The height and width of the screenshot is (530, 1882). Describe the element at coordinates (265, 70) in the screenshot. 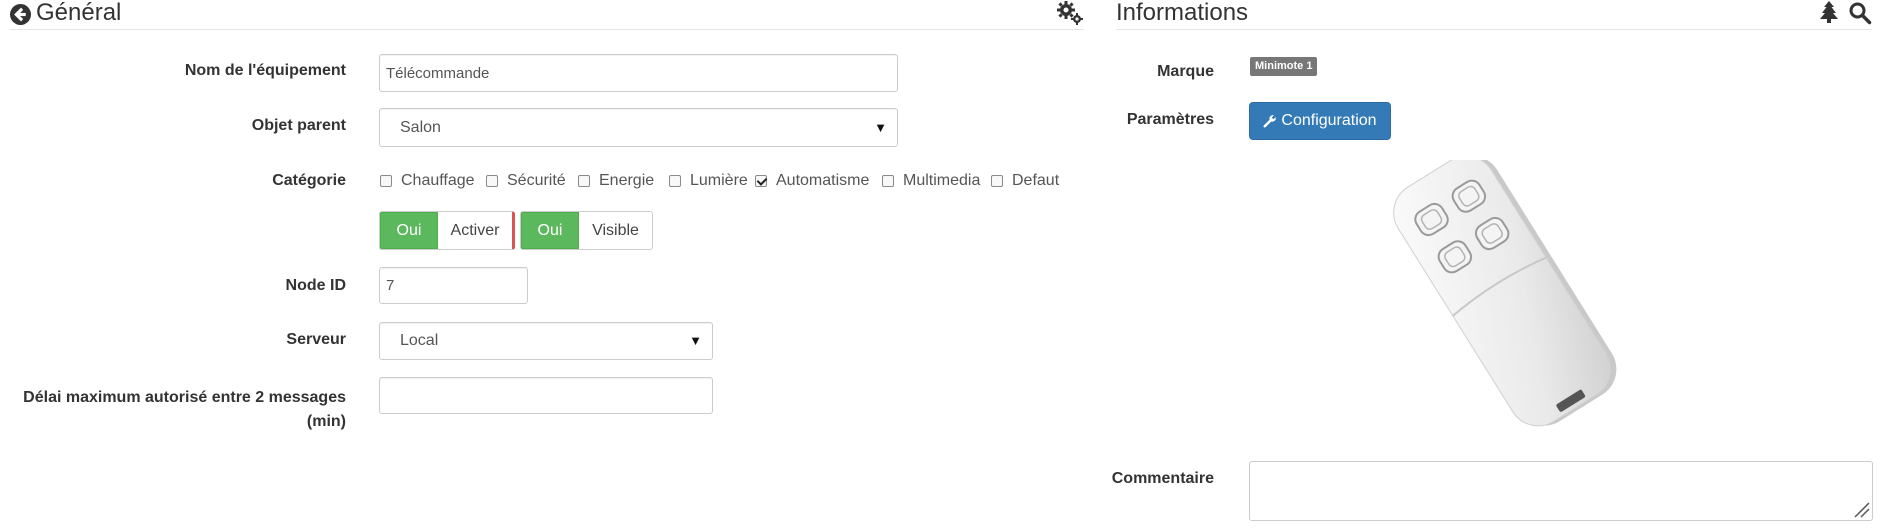

I see `equipment-name-label: Nom de l'équipement` at that location.